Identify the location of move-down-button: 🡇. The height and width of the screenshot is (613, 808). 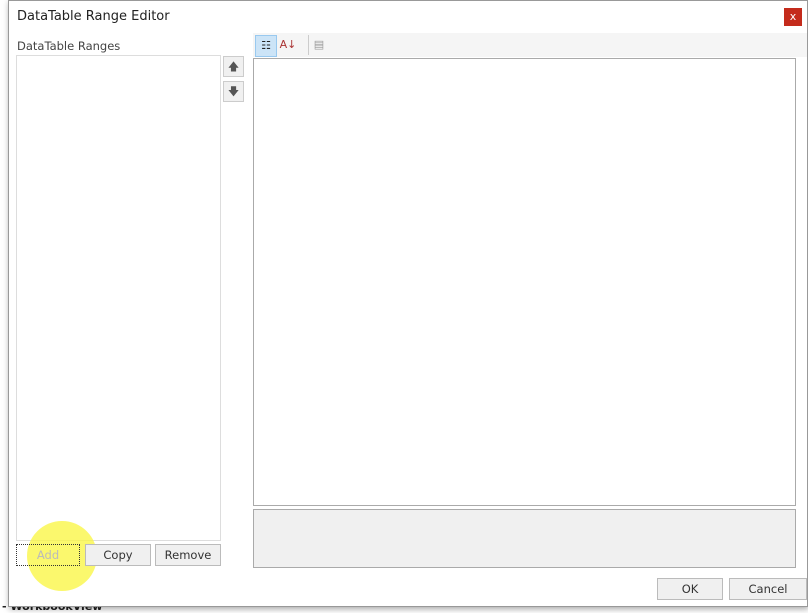
(233, 91).